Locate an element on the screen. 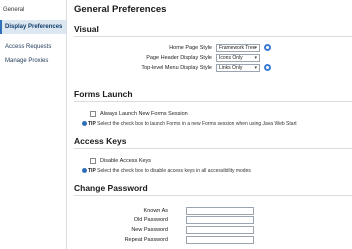 The width and height of the screenshot is (352, 249). page-header-style-label: Page Header Display Style is located at coordinates (179, 58).